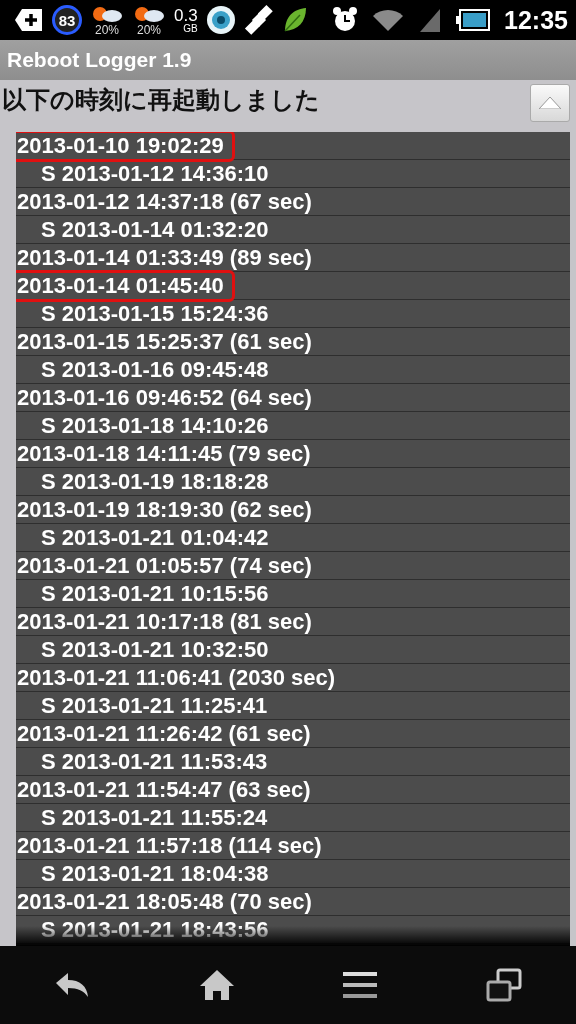 This screenshot has height=1024, width=576. I want to click on leaf-icon, so click(294, 20).